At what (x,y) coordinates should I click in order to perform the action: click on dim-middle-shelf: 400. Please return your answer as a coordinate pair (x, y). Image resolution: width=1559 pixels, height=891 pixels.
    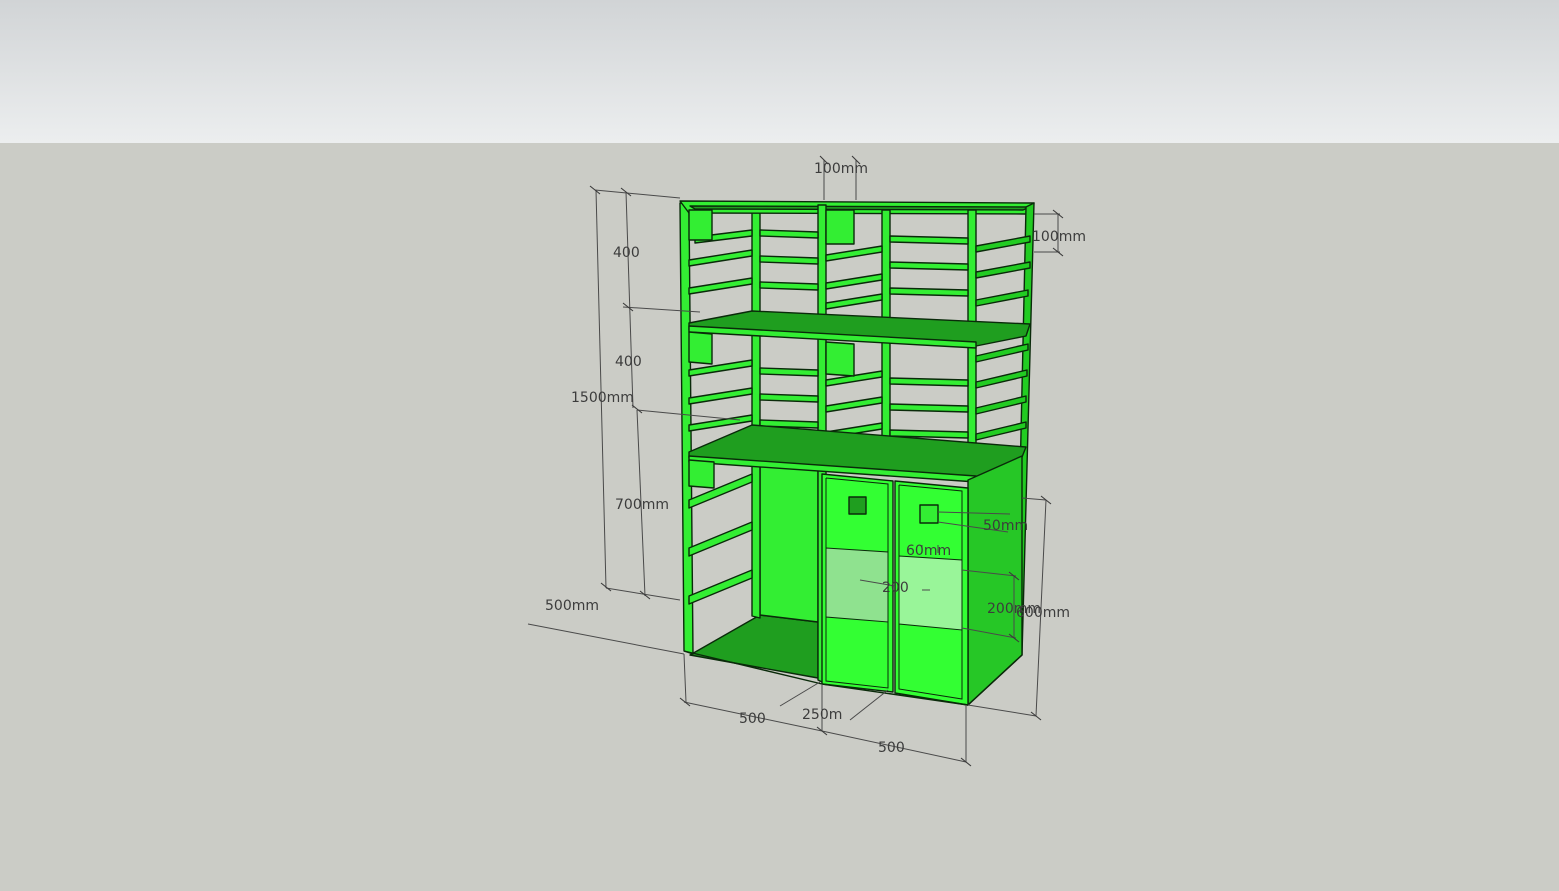
    Looking at the image, I should click on (628, 362).